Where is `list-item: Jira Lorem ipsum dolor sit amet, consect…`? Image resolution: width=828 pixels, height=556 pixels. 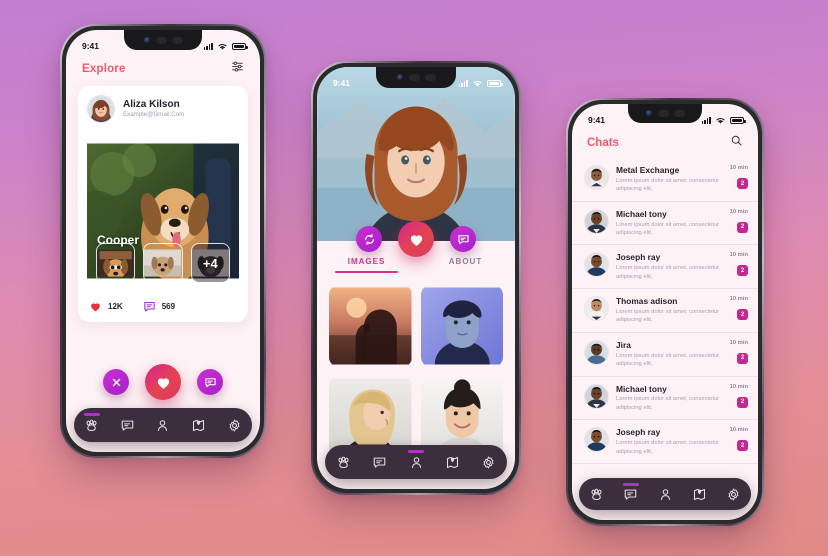
list-item: Jira Lorem ipsum dolor sit amet, consect… is located at coordinates (665, 355).